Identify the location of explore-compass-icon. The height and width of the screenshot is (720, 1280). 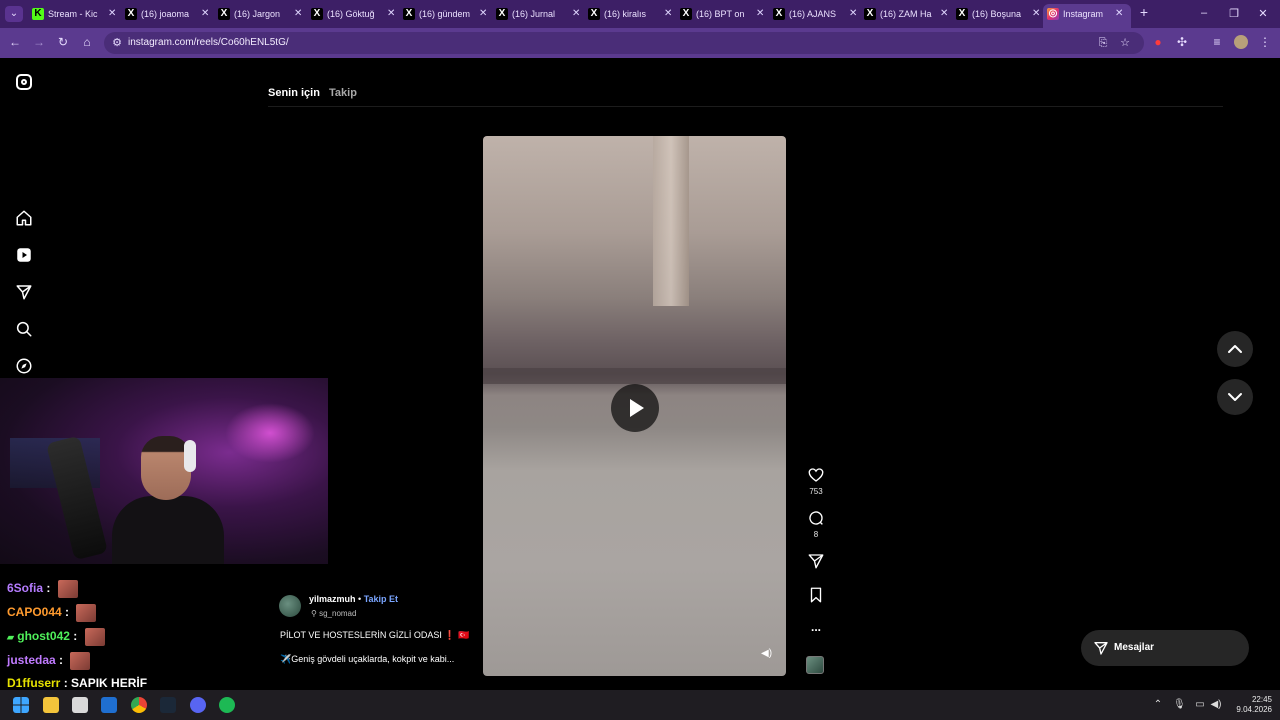
(24, 366).